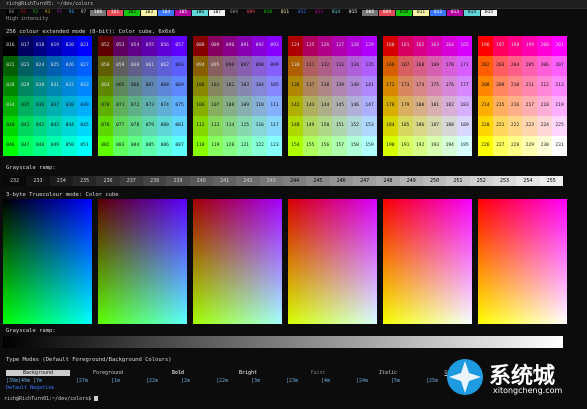 The width and height of the screenshot is (587, 409). Describe the element at coordinates (10, 126) in the screenshot. I see `cube-cell: 040` at that location.